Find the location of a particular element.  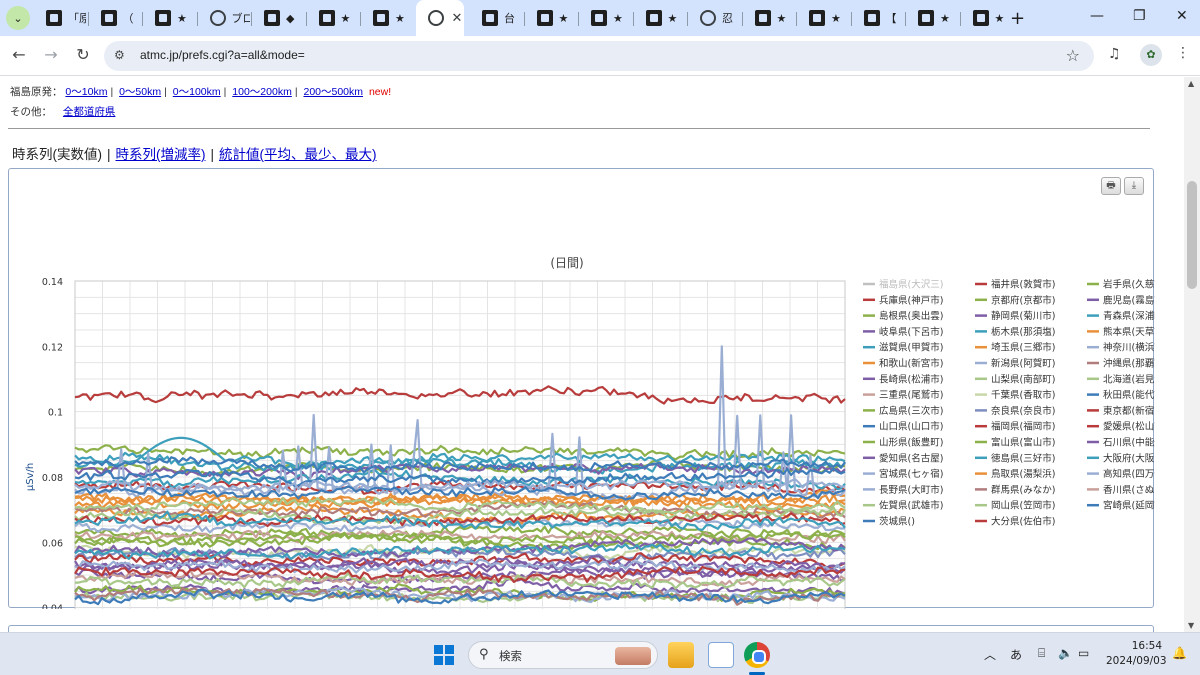

legend-entry: 青森県(深浦町) is located at coordinates (1129, 316).